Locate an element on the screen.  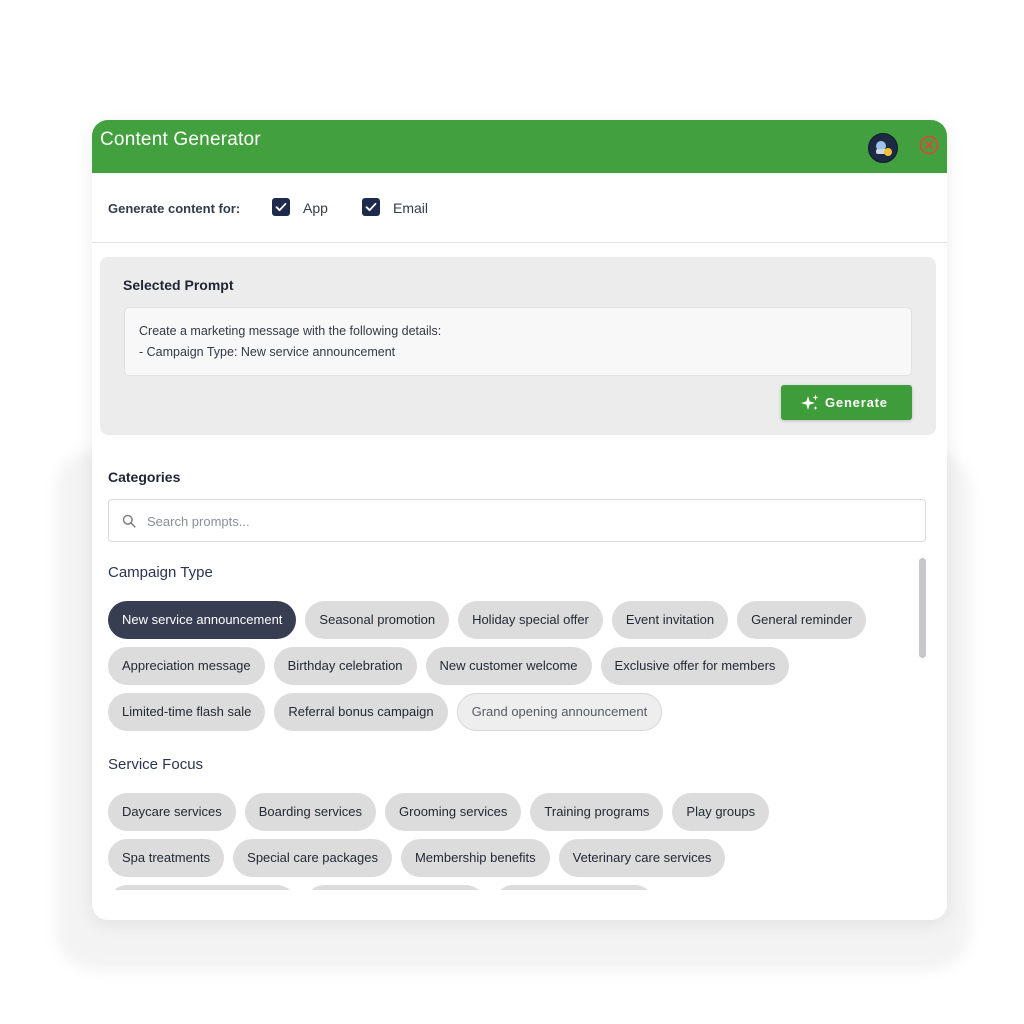
window-title: Content Generator is located at coordinates (180, 139).